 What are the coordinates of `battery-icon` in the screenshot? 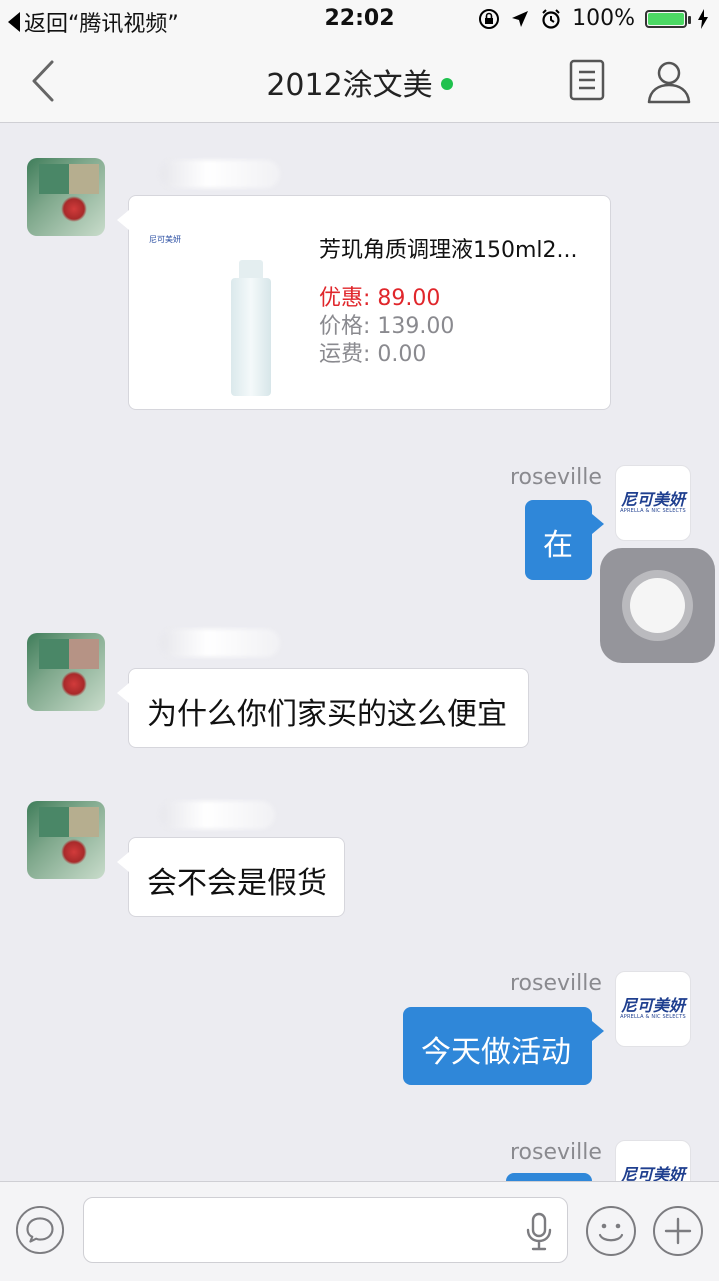 It's located at (668, 18).